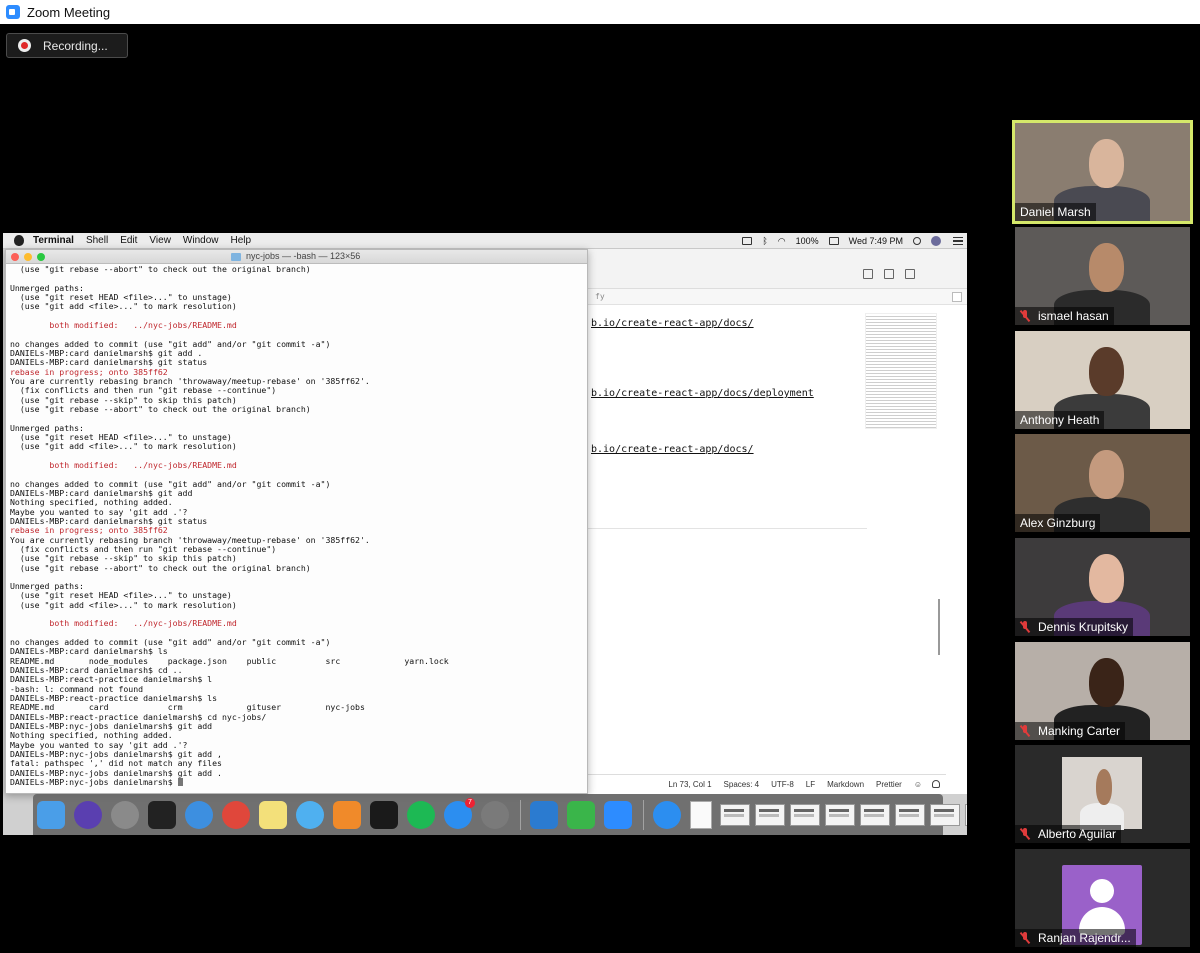  I want to click on app-store-icon: 7, so click(459, 813).